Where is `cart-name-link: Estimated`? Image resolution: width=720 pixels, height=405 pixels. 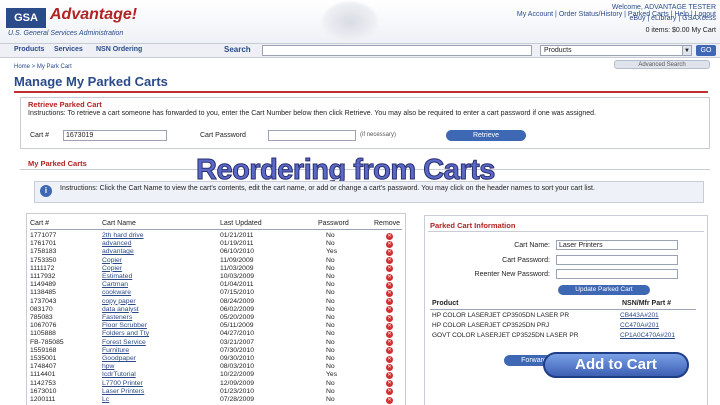
cart-name-link: Estimated is located at coordinates (117, 277).